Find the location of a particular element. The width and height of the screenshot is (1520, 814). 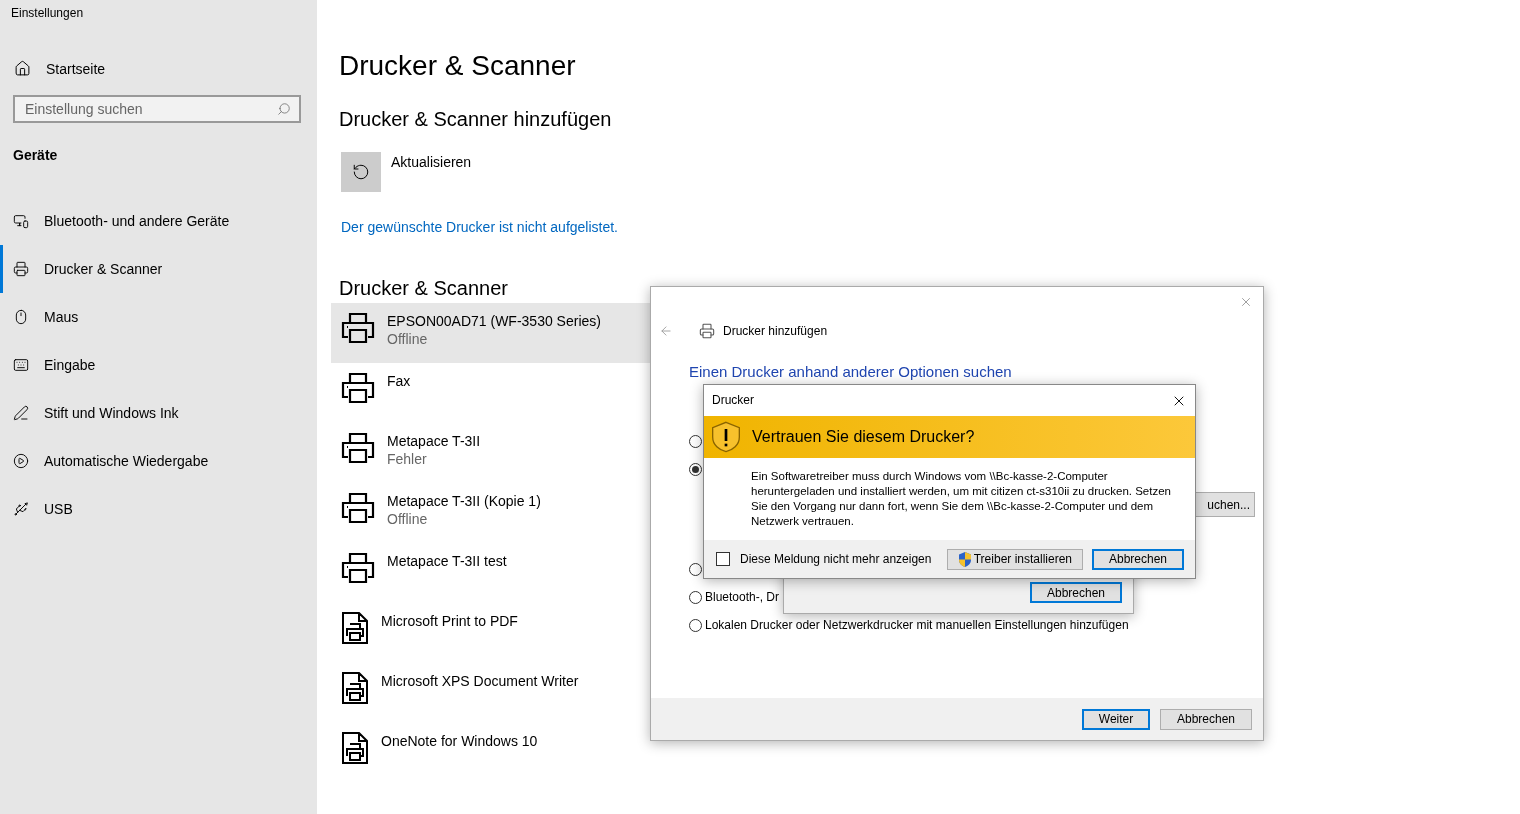

printer-status: Fehler is located at coordinates (407, 459).